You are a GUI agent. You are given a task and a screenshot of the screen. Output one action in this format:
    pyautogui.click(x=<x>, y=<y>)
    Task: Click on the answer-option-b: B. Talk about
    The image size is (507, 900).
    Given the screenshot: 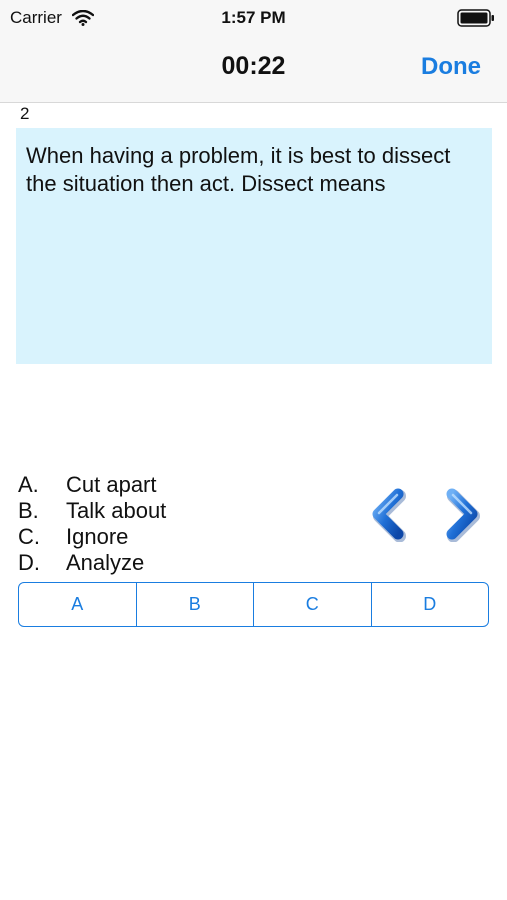 What is the action you would take?
    pyautogui.click(x=92, y=511)
    